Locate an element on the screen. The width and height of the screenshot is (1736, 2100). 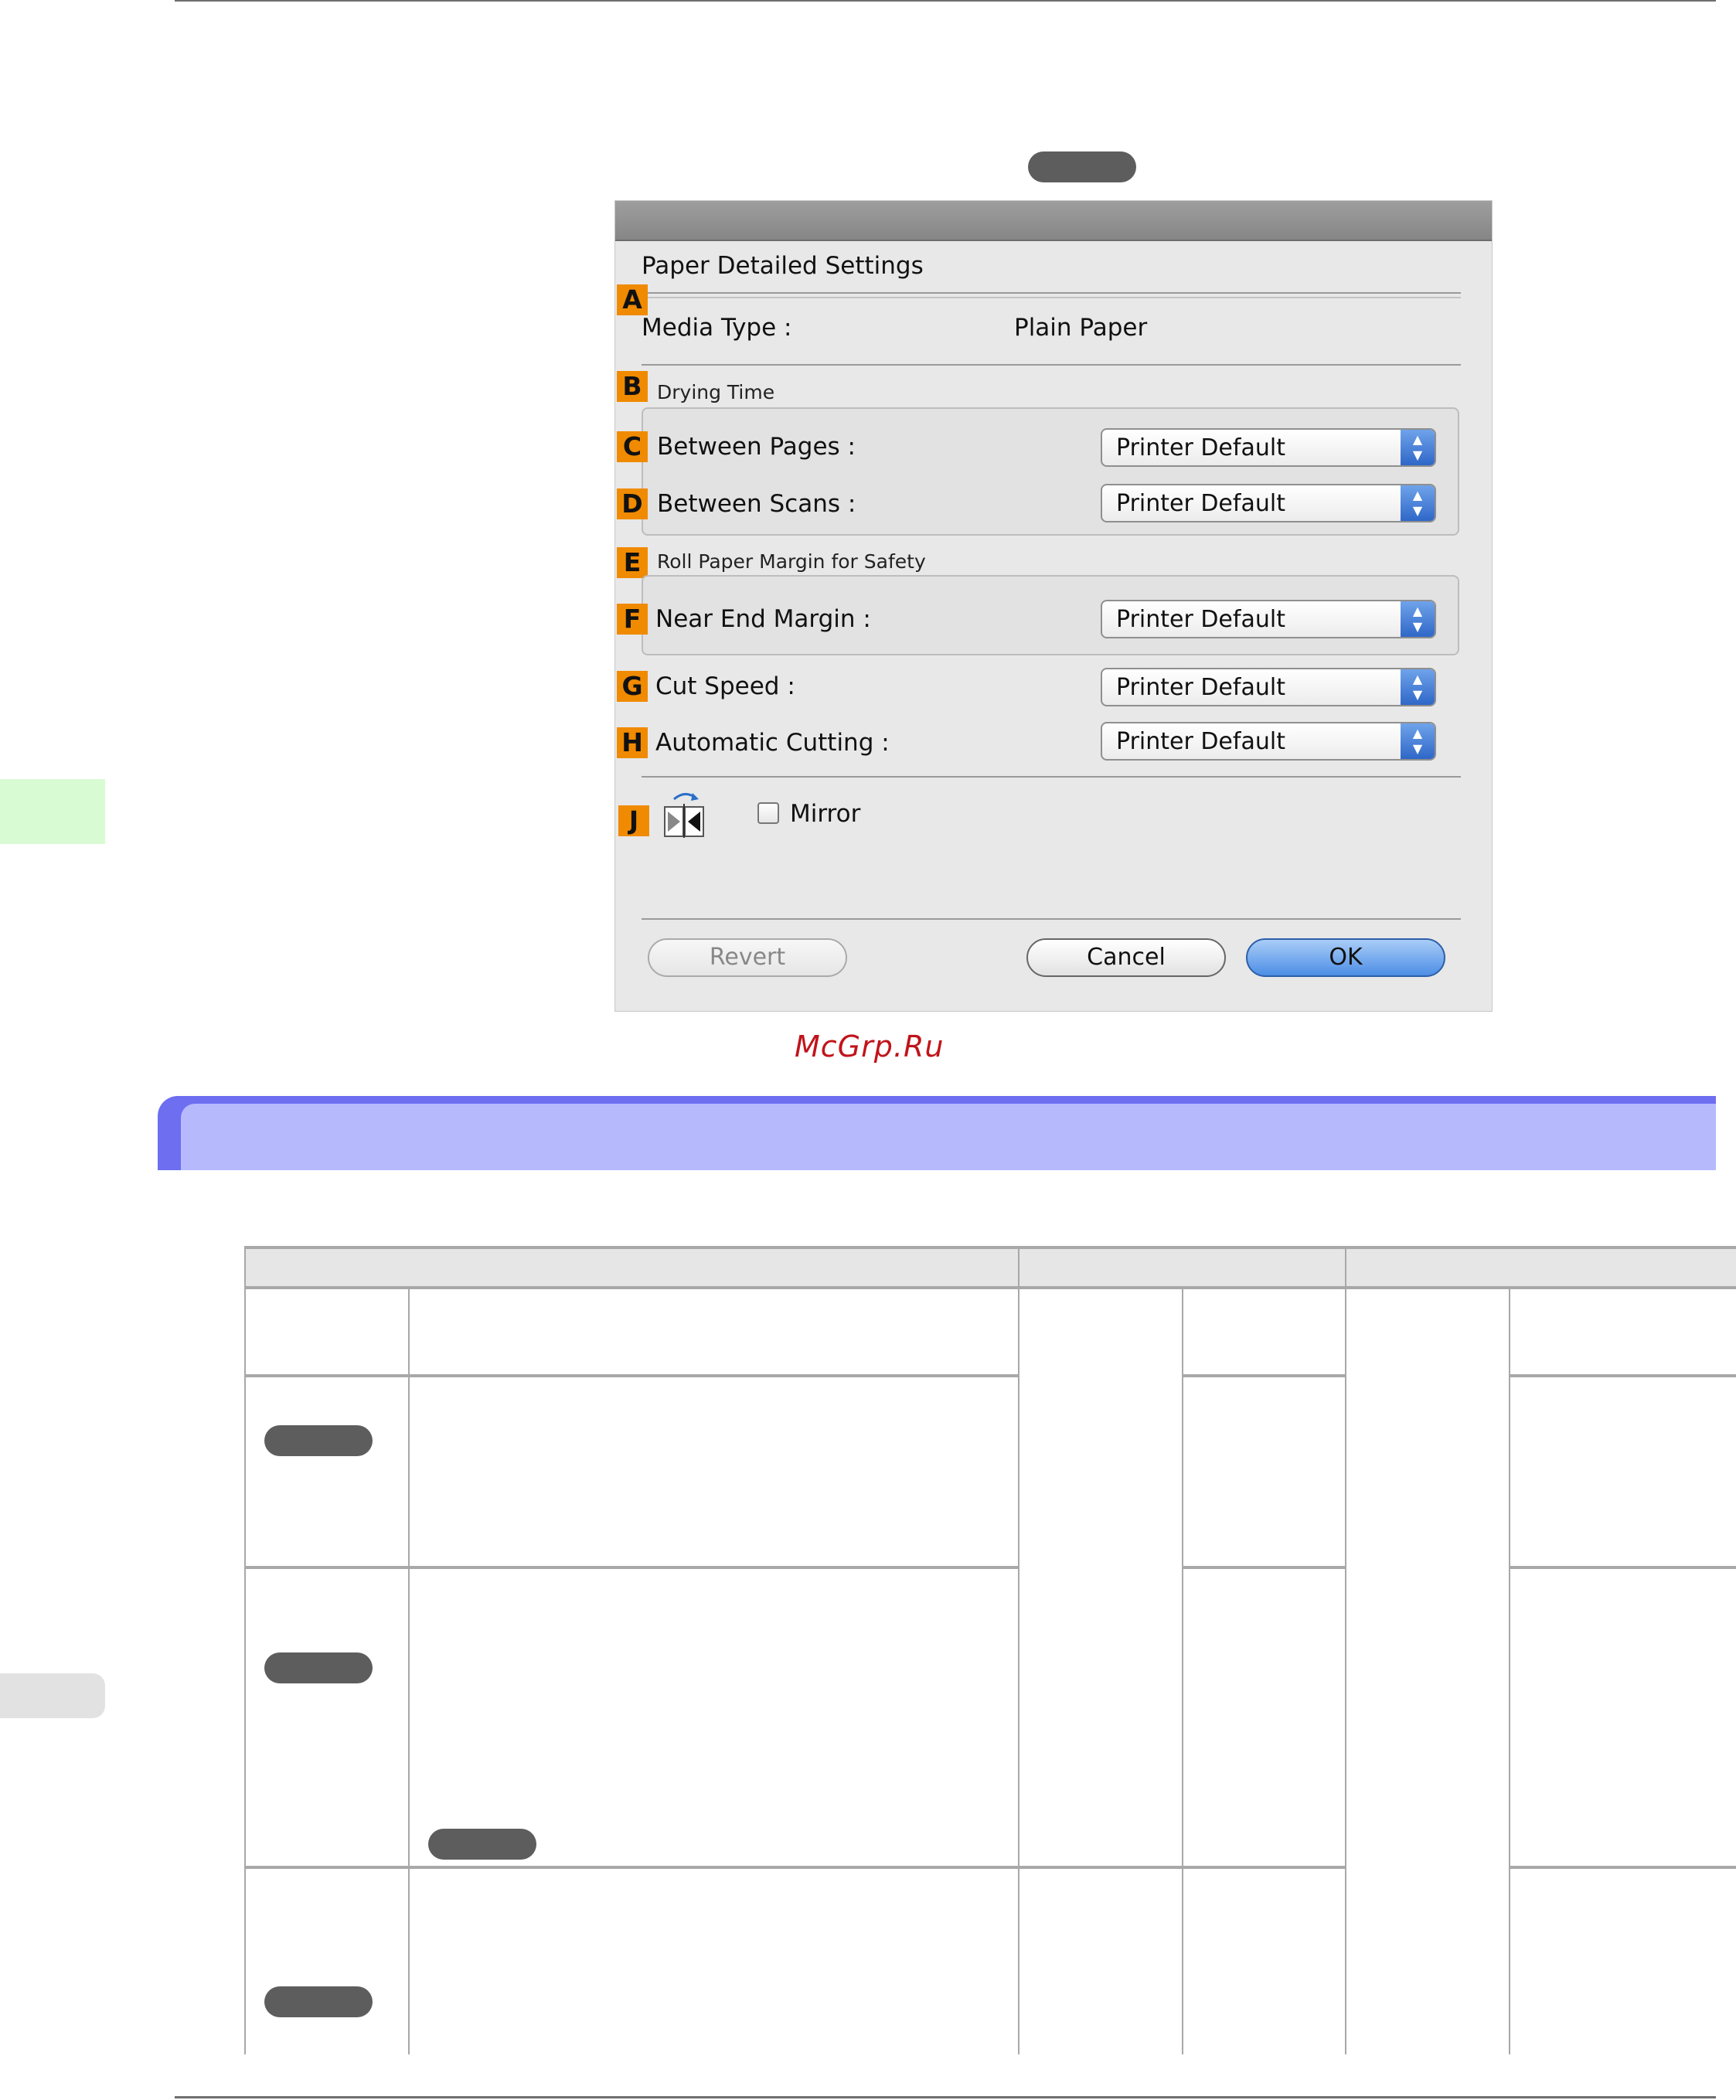
automatic-cutting-select: Printer Default ▲ ▼ is located at coordinates (1268, 741).